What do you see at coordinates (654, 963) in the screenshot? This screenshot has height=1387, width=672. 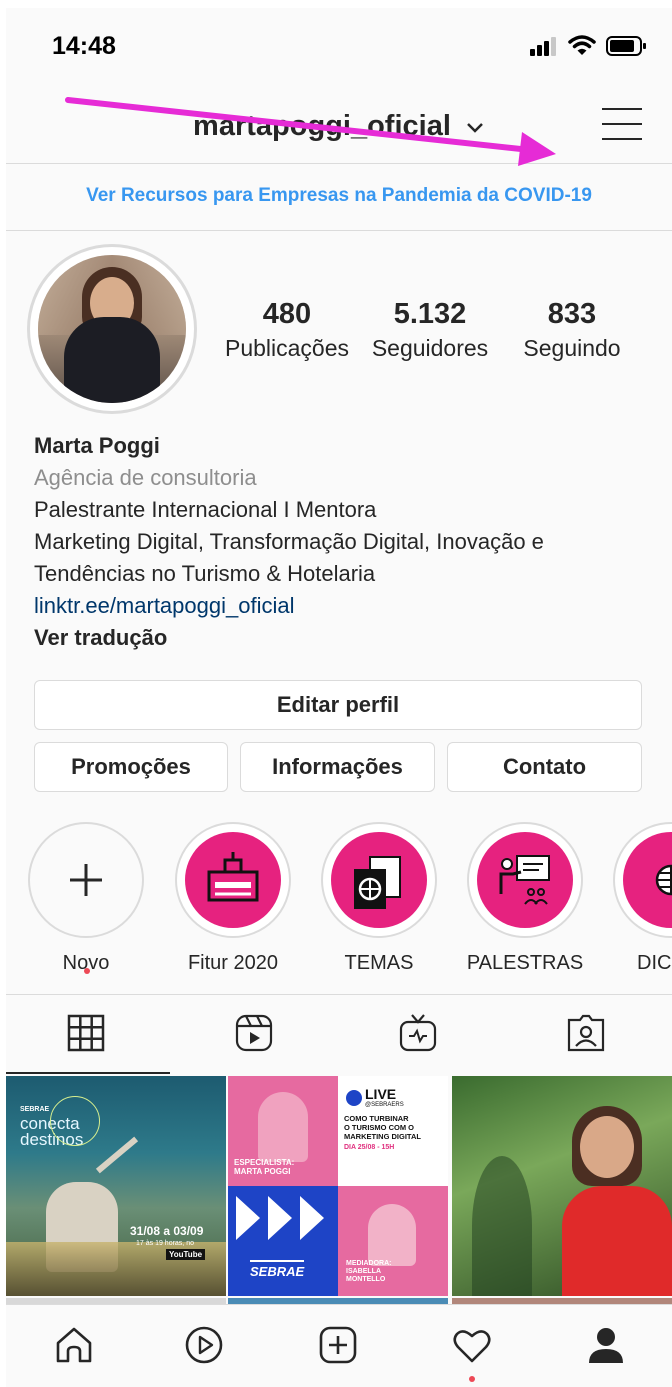 I see `highlight-label: DIC` at bounding box center [654, 963].